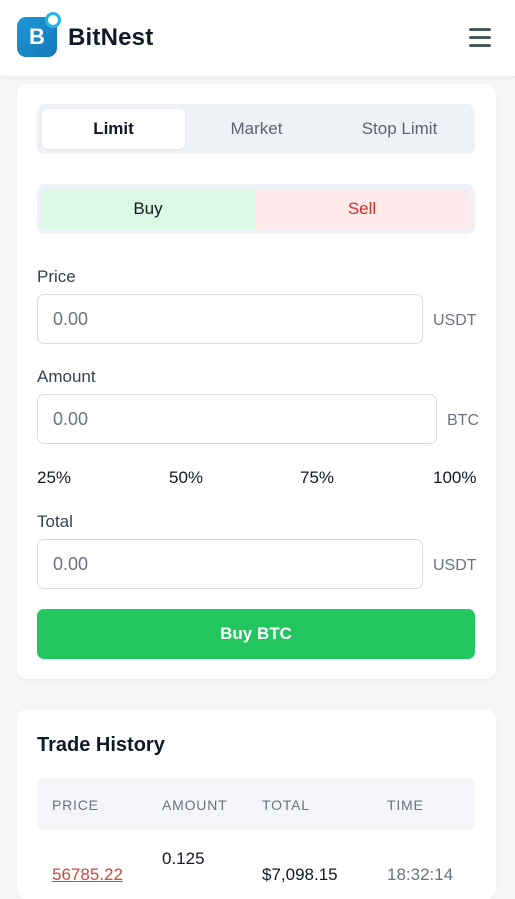 This screenshot has height=899, width=515. I want to click on price-unit: USDT, so click(455, 320).